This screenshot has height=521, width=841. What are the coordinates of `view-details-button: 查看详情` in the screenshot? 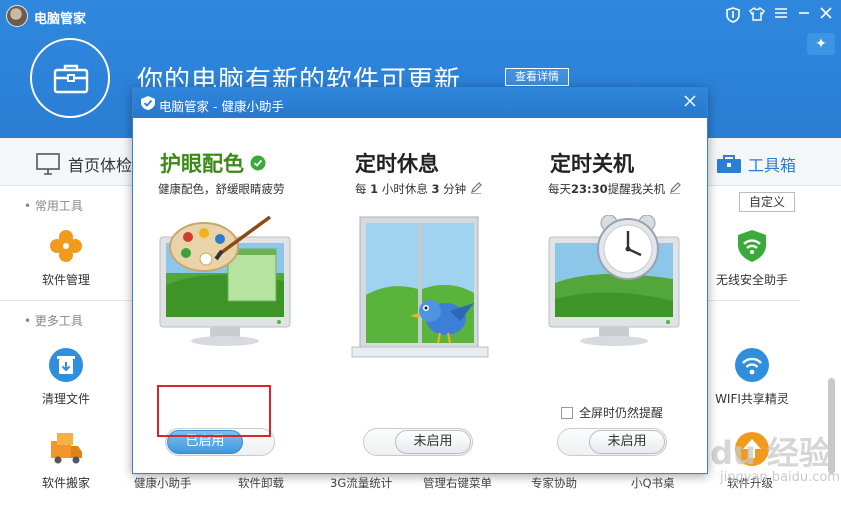 It's located at (537, 77).